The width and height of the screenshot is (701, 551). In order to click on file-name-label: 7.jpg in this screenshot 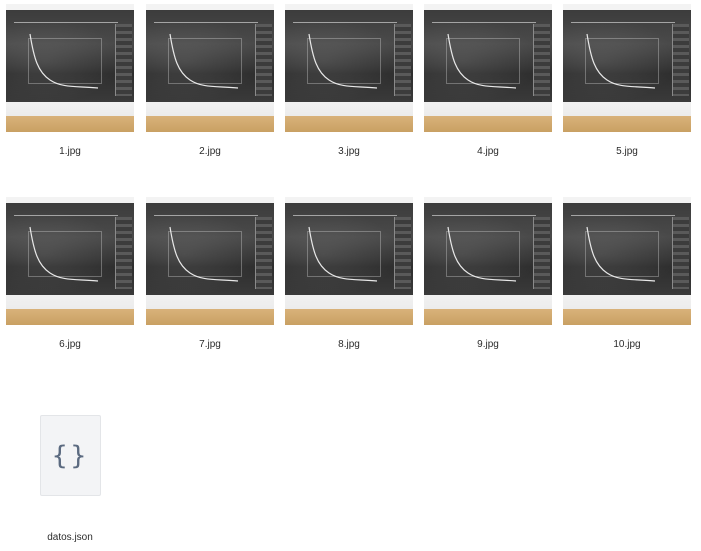, I will do `click(210, 344)`.